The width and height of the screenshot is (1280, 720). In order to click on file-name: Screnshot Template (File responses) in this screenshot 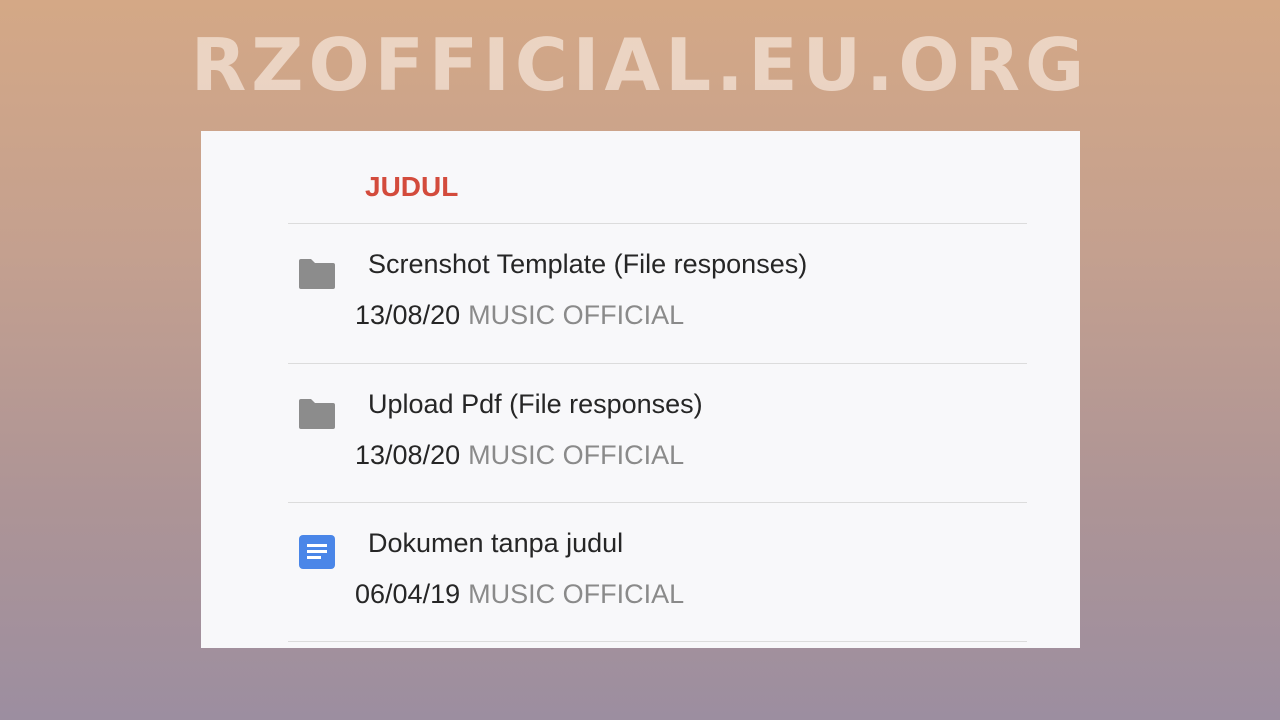, I will do `click(588, 264)`.